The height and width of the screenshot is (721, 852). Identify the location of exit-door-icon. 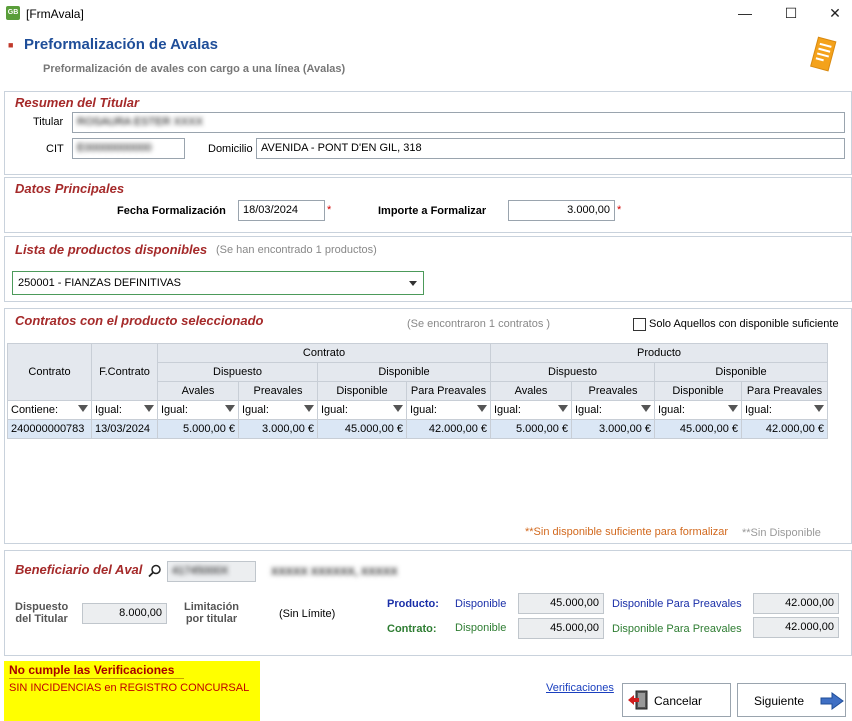
(638, 700).